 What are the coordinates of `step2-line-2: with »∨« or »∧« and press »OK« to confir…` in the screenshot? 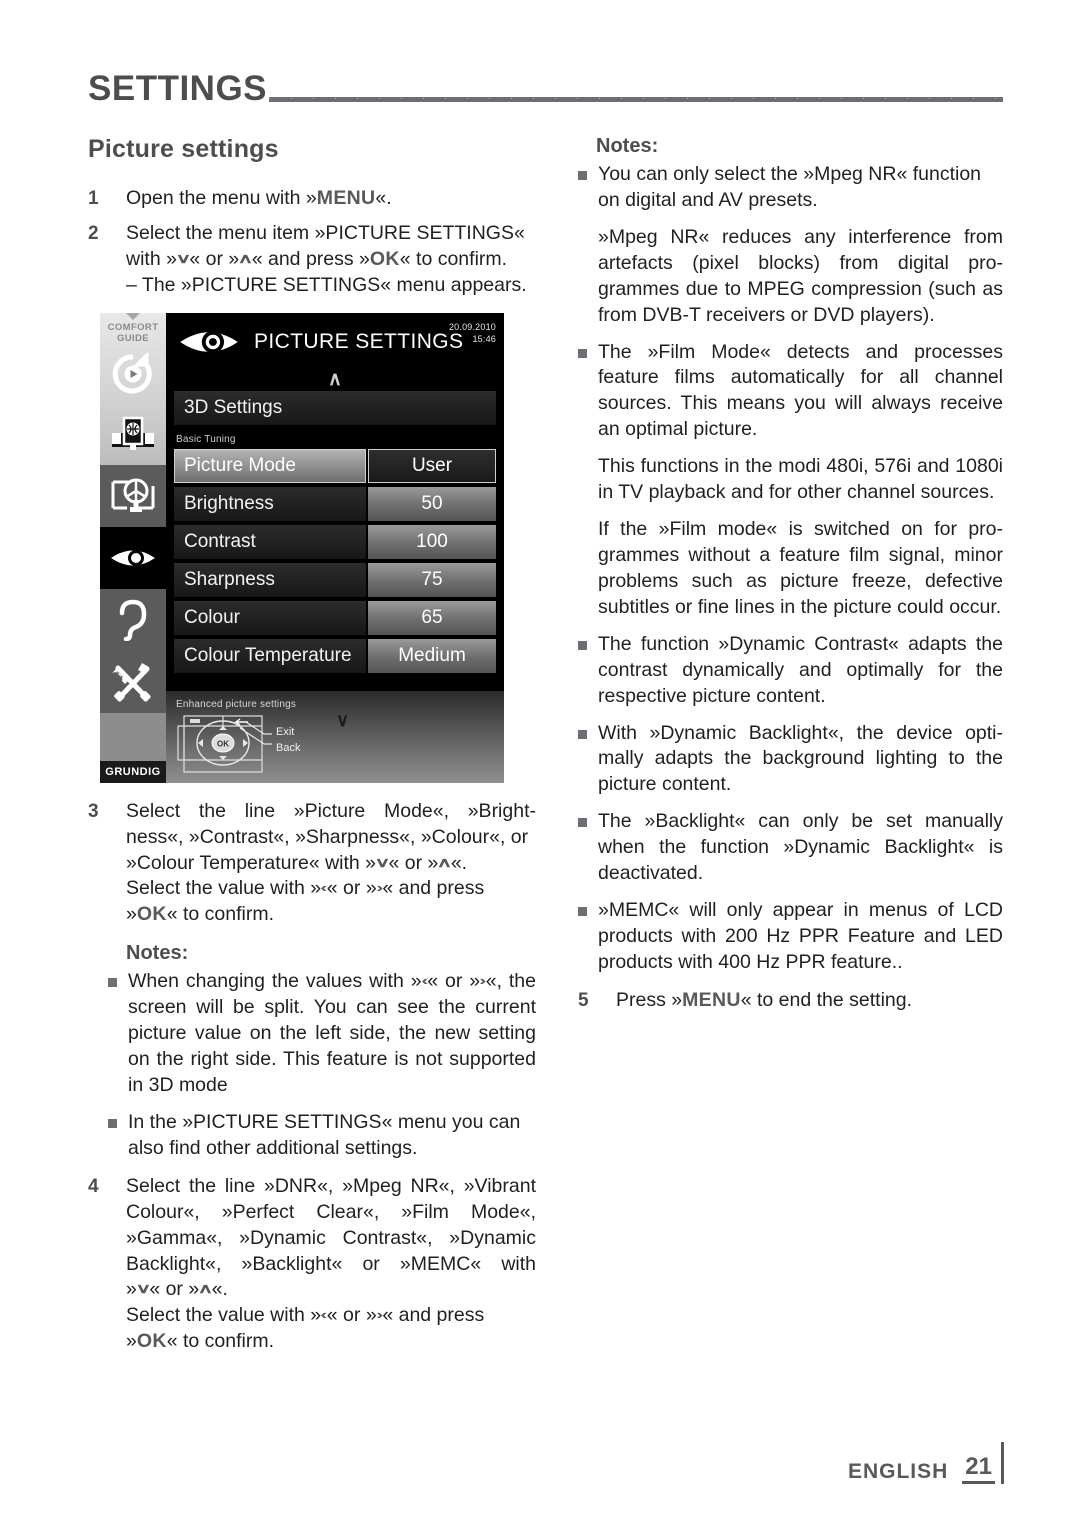 It's located at (331, 260).